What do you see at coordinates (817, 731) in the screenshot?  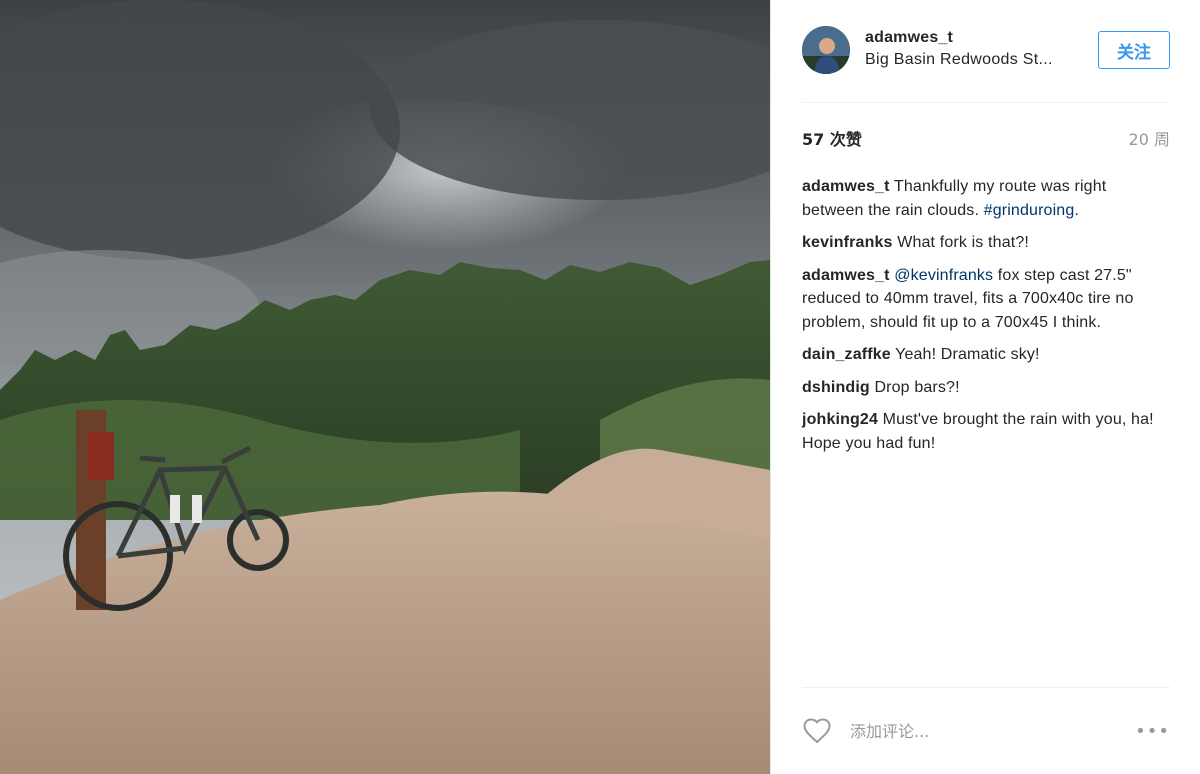 I see `heart-outline-icon` at bounding box center [817, 731].